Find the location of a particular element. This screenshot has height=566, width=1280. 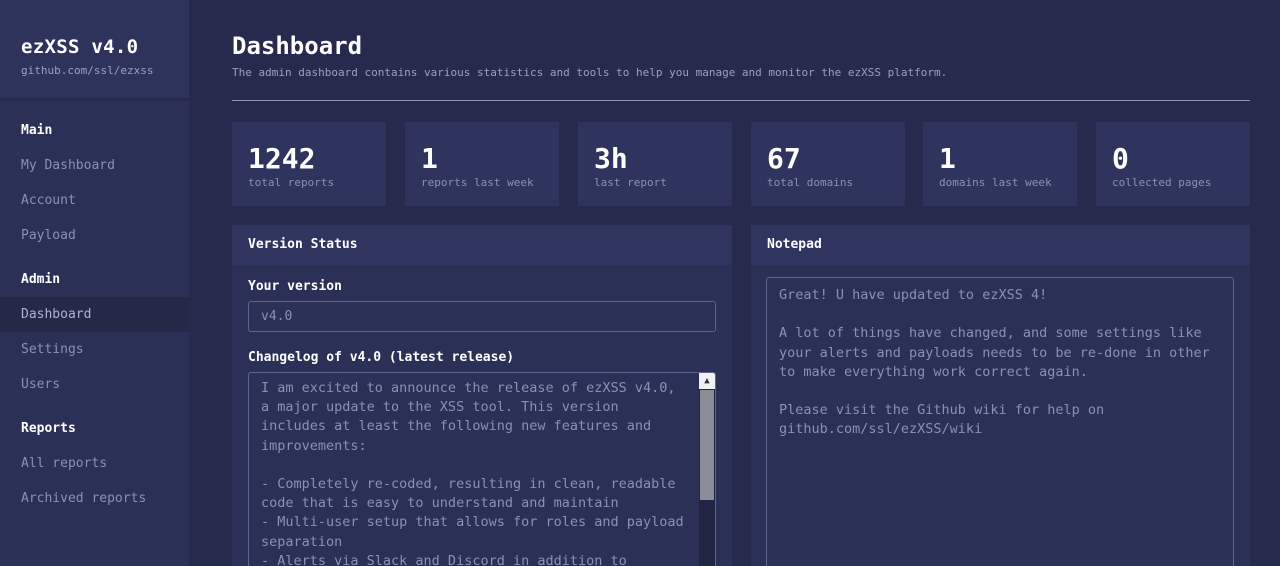

stat-value: 67 is located at coordinates (784, 158).